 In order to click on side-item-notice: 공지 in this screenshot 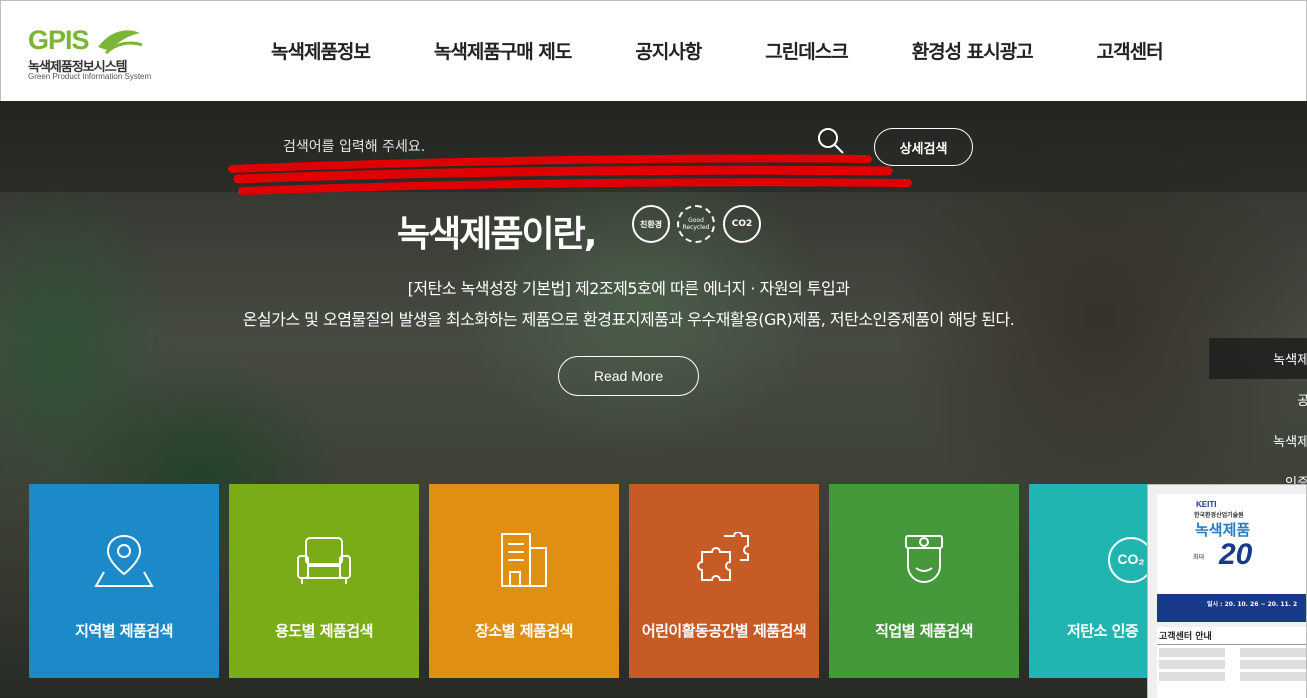, I will do `click(1258, 399)`.